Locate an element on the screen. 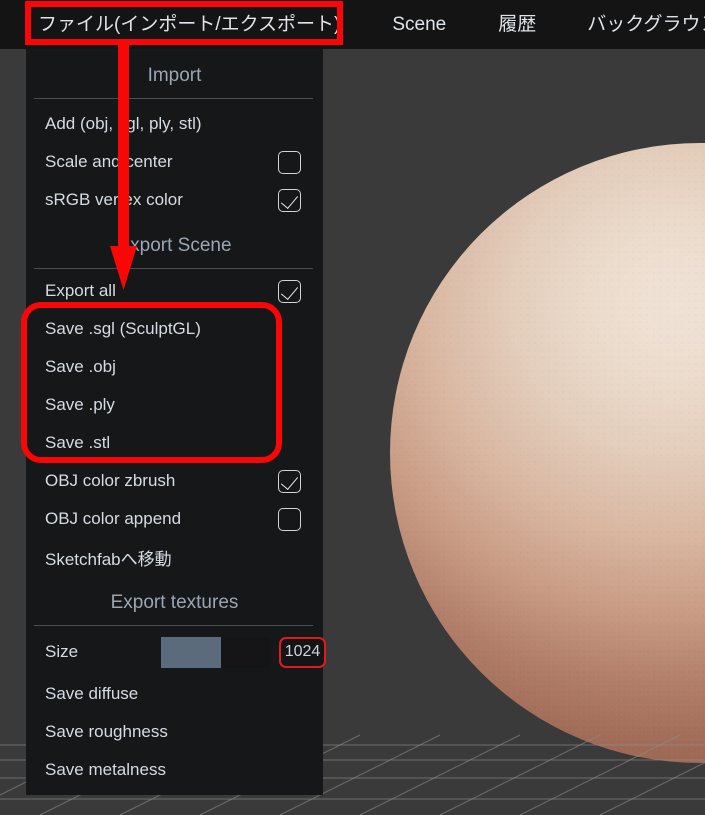  label-obj-color-append: OBJ color append is located at coordinates (113, 518).